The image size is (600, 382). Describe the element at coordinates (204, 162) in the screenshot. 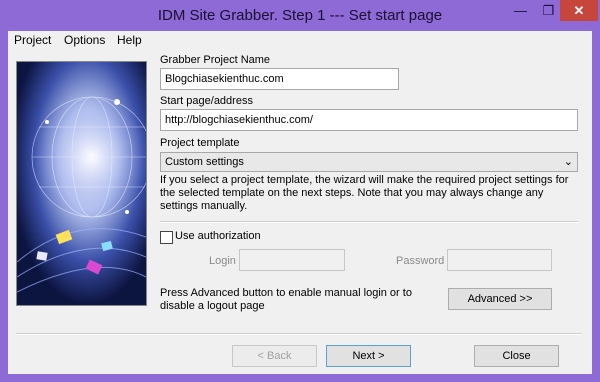

I see `template-selected-value: Custom settings` at that location.